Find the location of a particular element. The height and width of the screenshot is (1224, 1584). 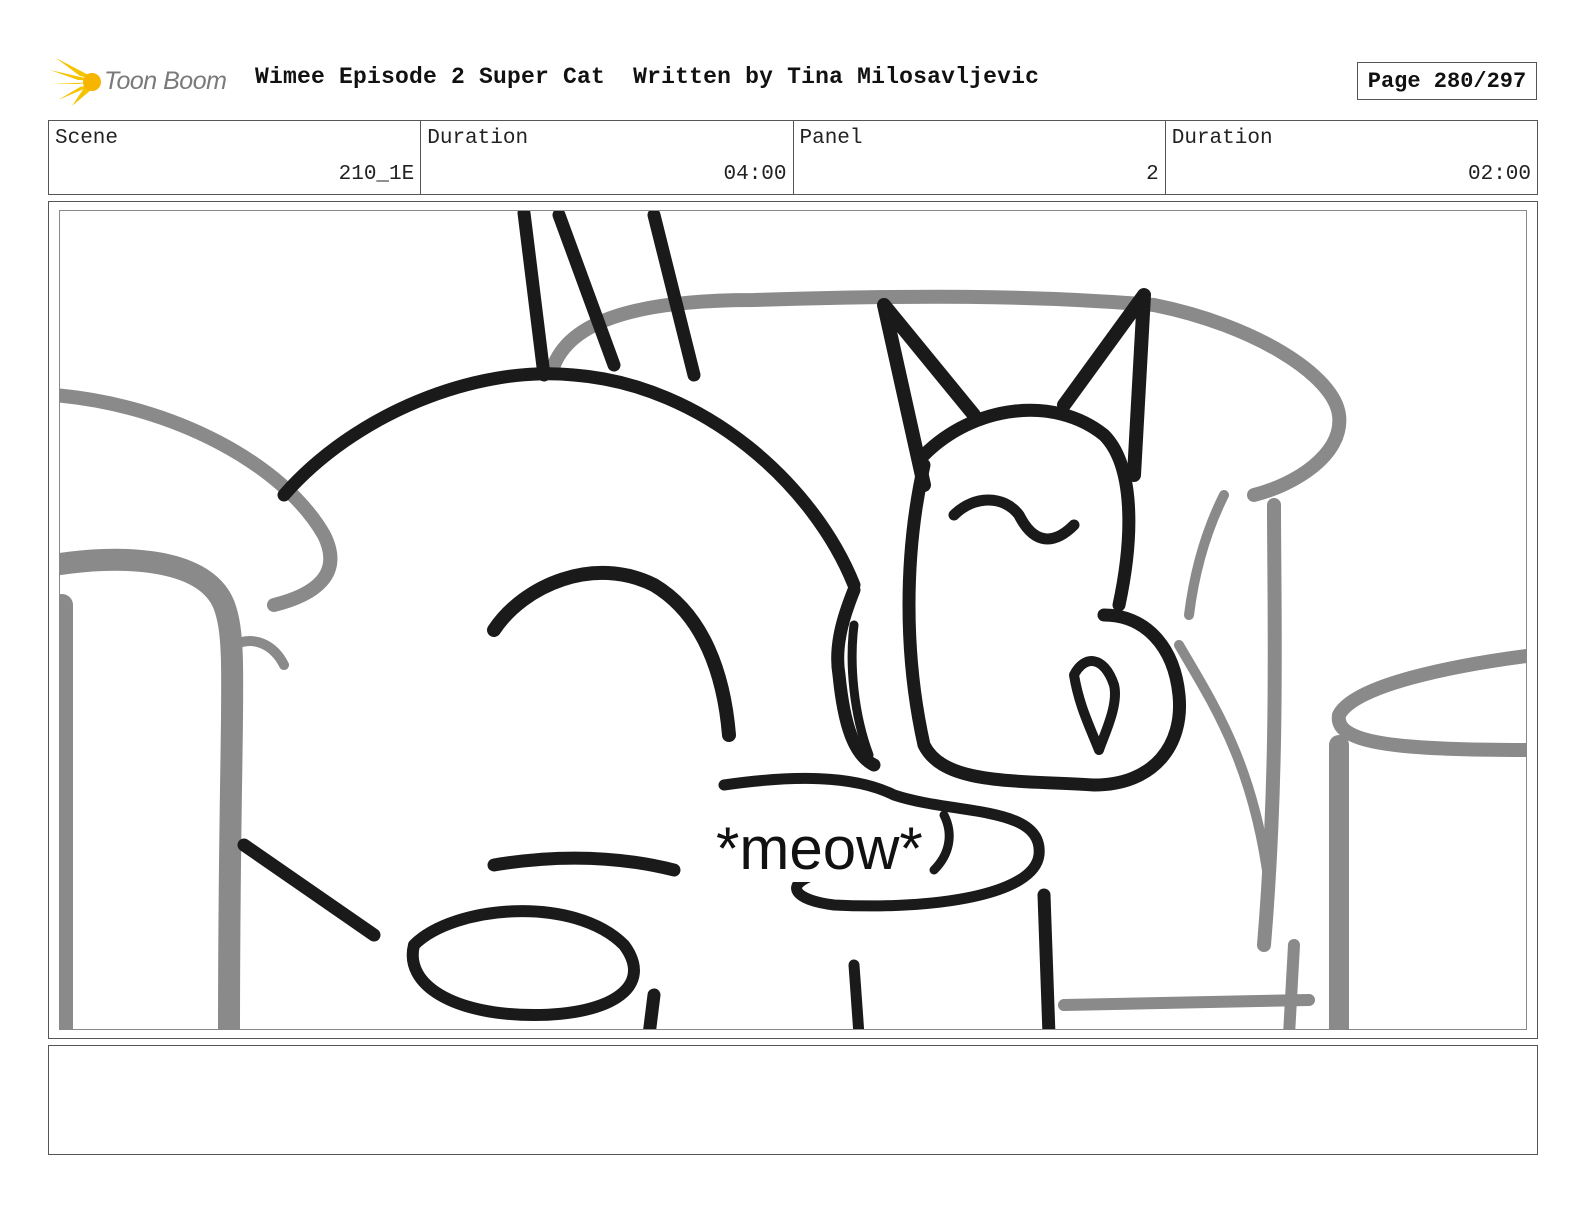

scene-duration-label: Duration is located at coordinates (478, 138).